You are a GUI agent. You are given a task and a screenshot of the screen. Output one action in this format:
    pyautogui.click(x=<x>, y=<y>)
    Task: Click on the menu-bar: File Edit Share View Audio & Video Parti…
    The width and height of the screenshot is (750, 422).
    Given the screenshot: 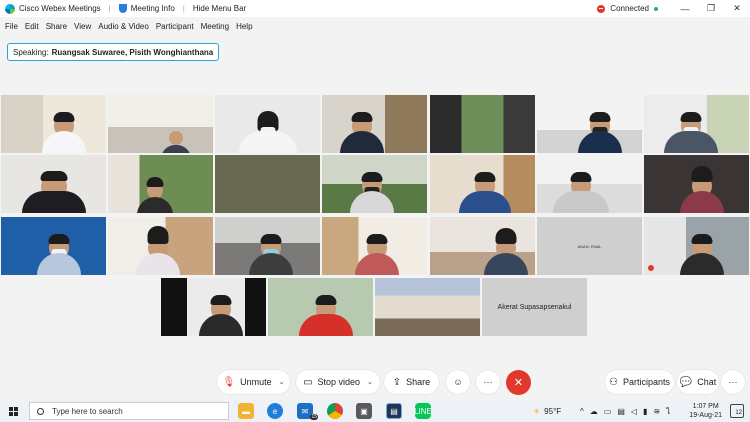 What is the action you would take?
    pyautogui.click(x=127, y=26)
    